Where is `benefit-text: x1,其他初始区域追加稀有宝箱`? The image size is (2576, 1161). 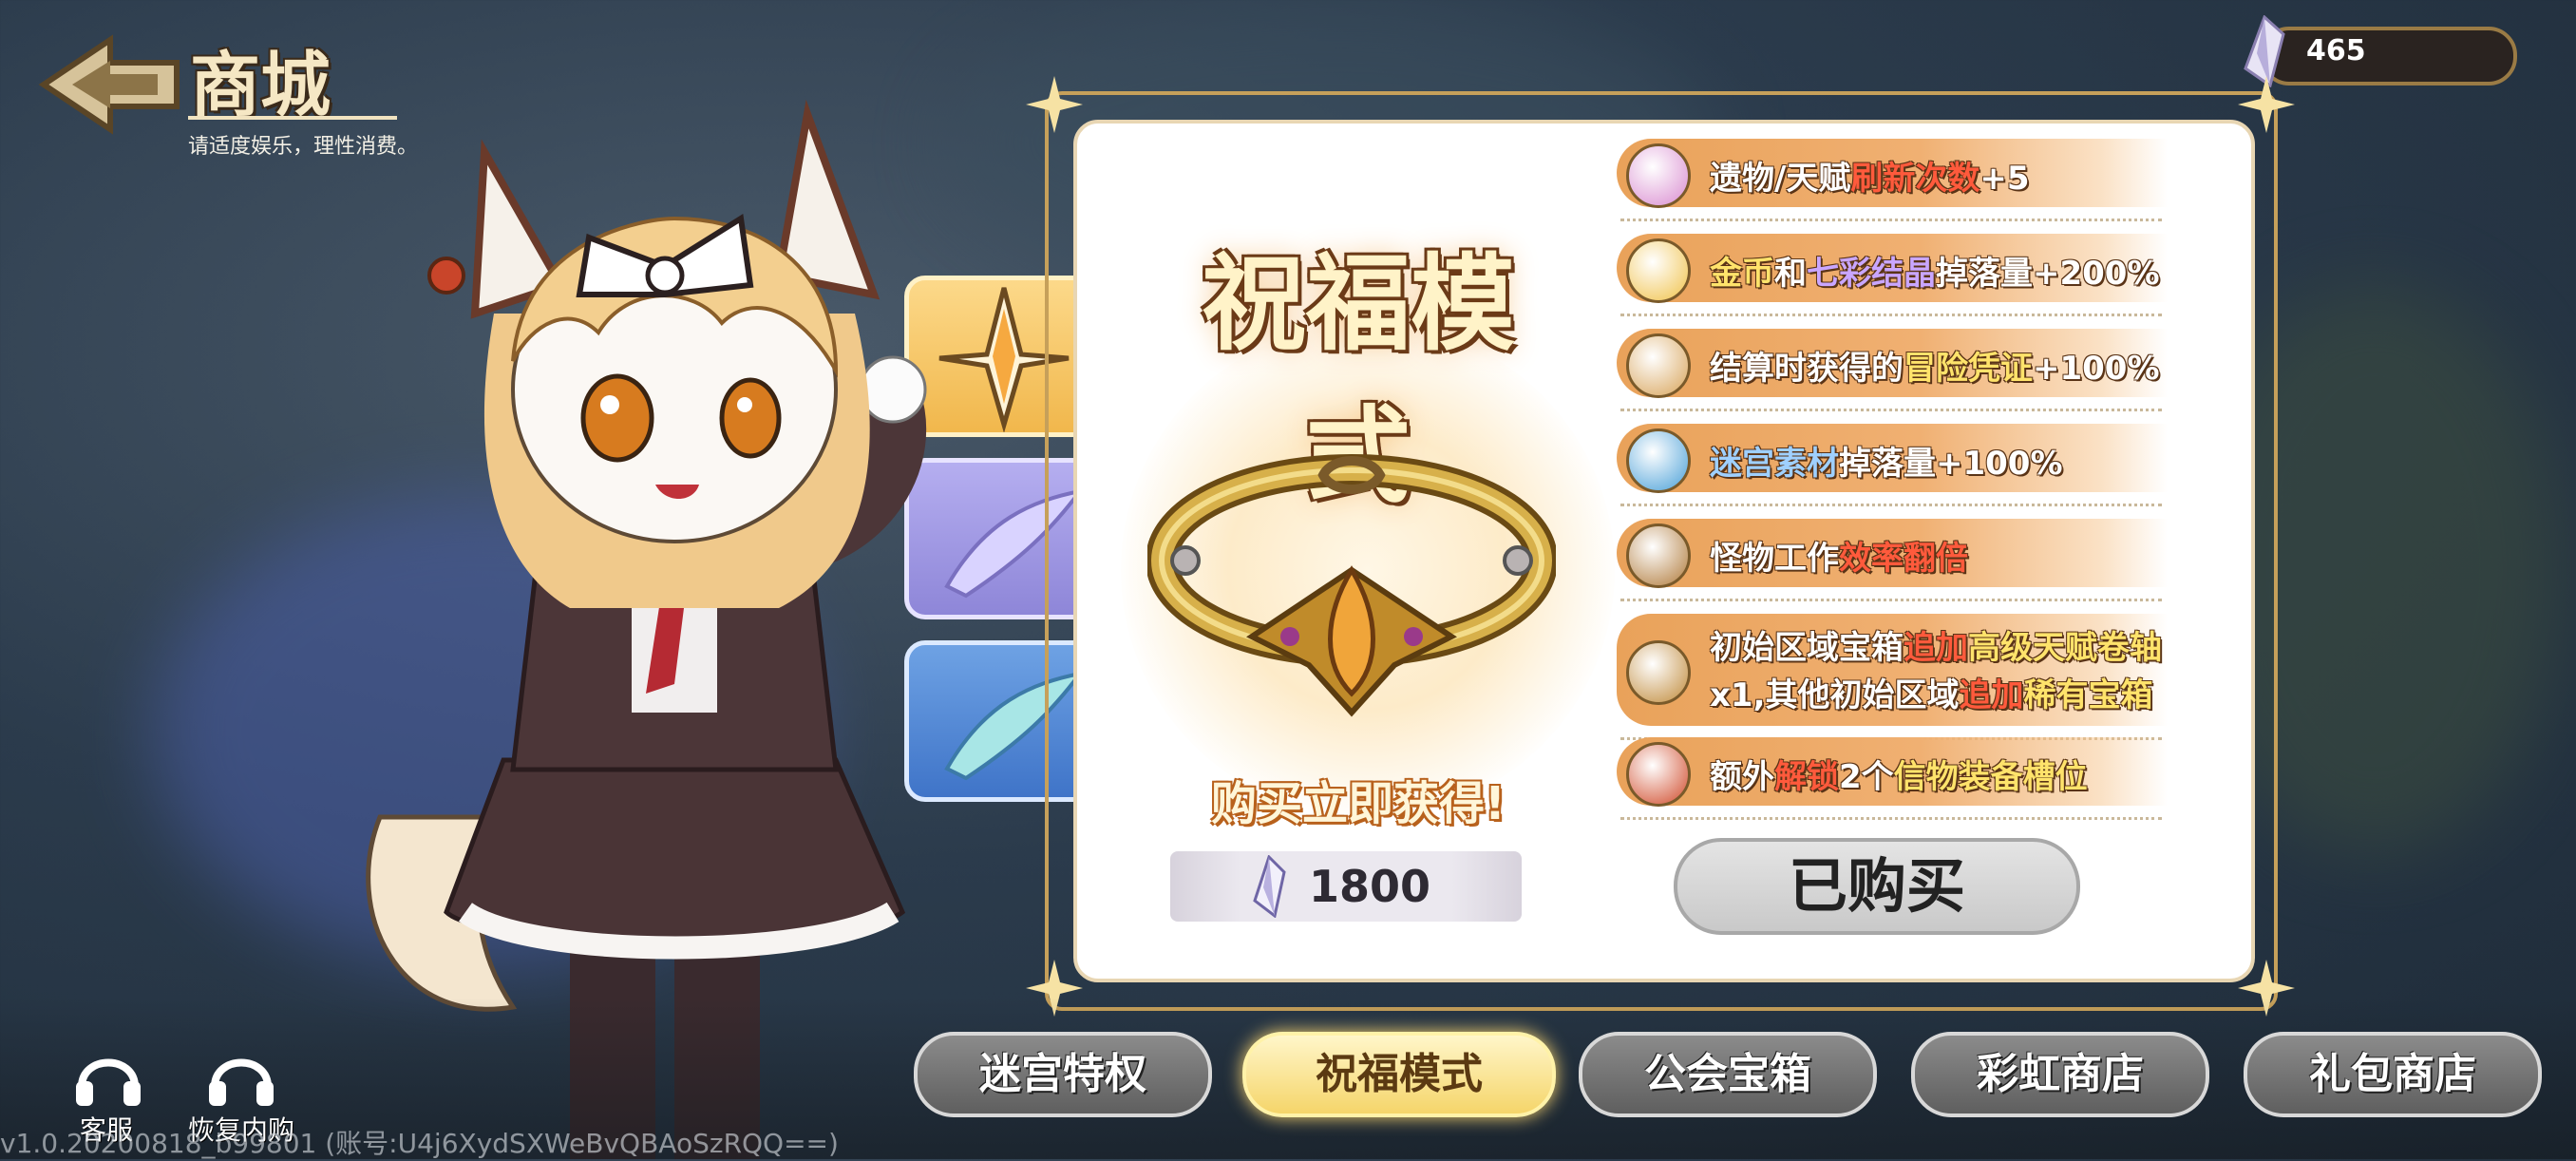 benefit-text: x1,其他初始区域追加稀有宝箱 is located at coordinates (1931, 692).